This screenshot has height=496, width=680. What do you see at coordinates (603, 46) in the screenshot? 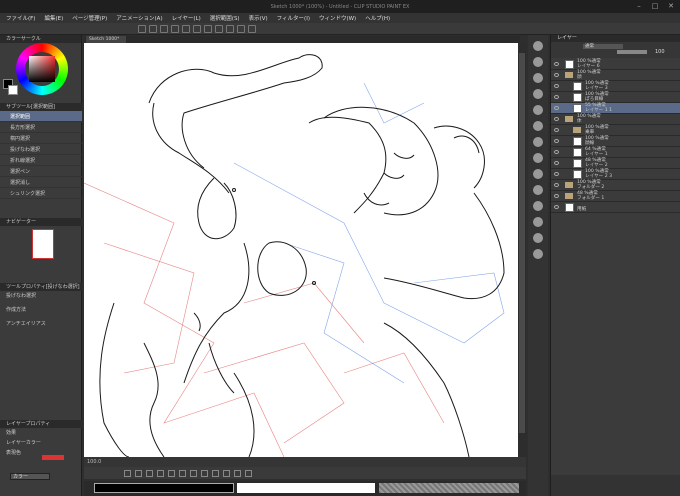
I see `blend-mode-select: 通常` at bounding box center [603, 46].